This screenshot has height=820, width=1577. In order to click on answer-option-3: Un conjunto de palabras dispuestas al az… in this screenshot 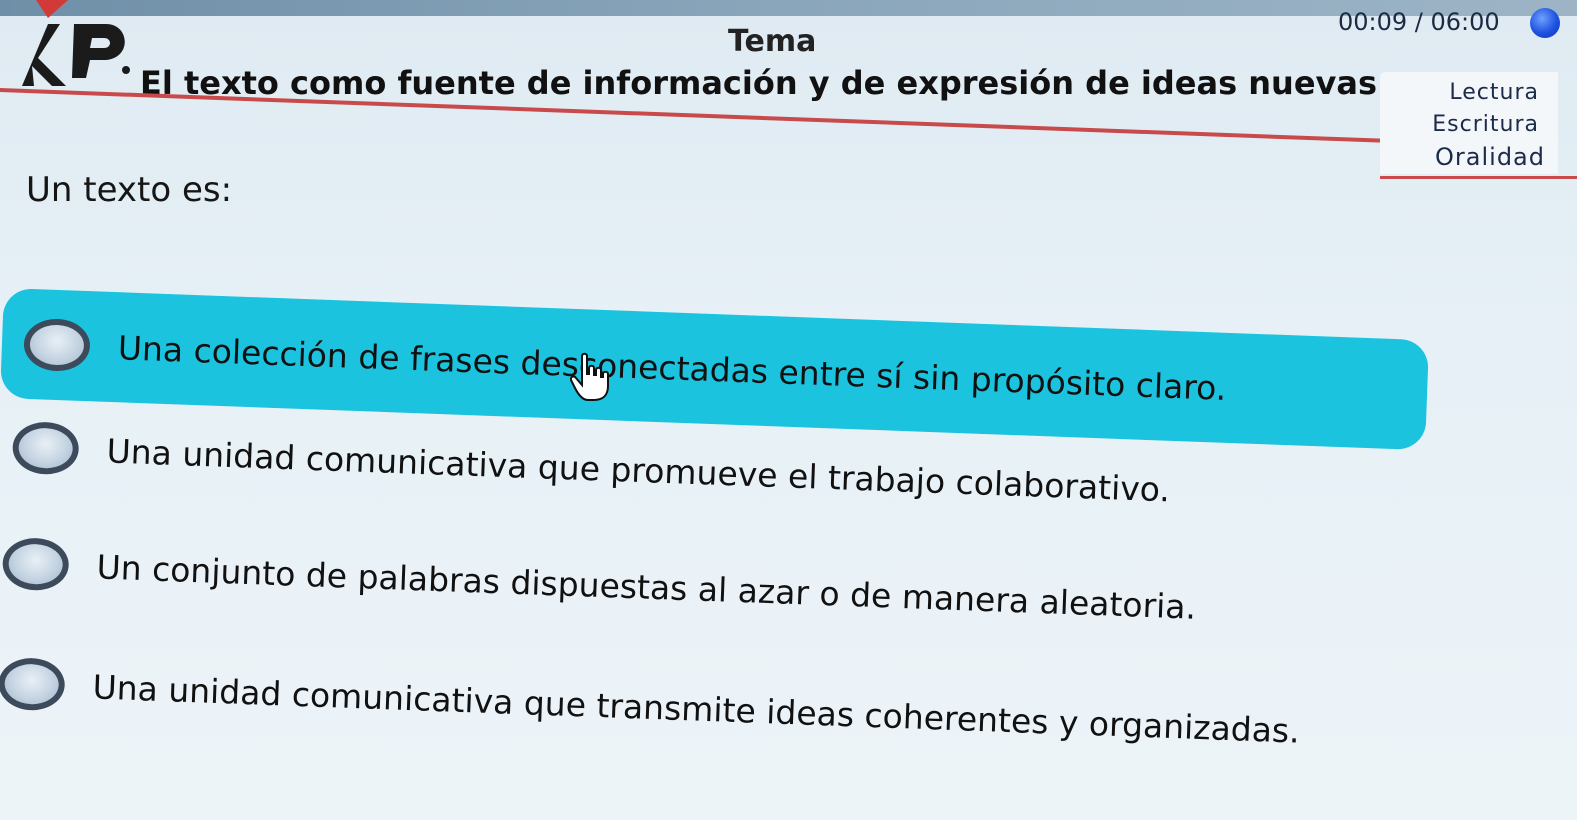, I will do `click(652, 587)`.